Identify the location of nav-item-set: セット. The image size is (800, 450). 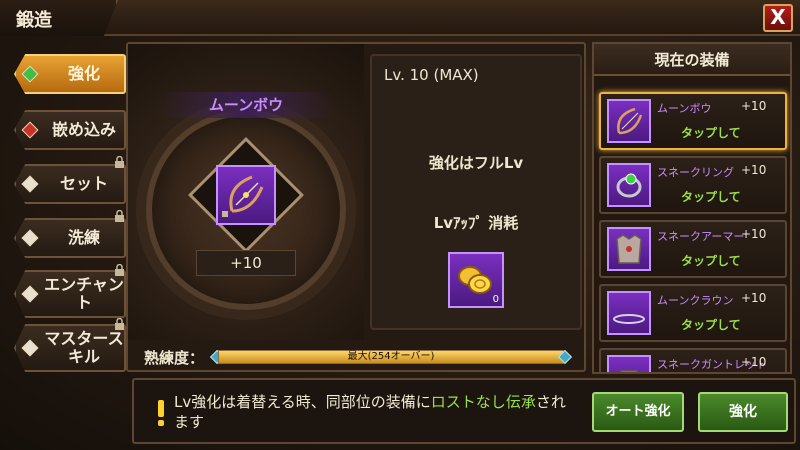
(70, 184).